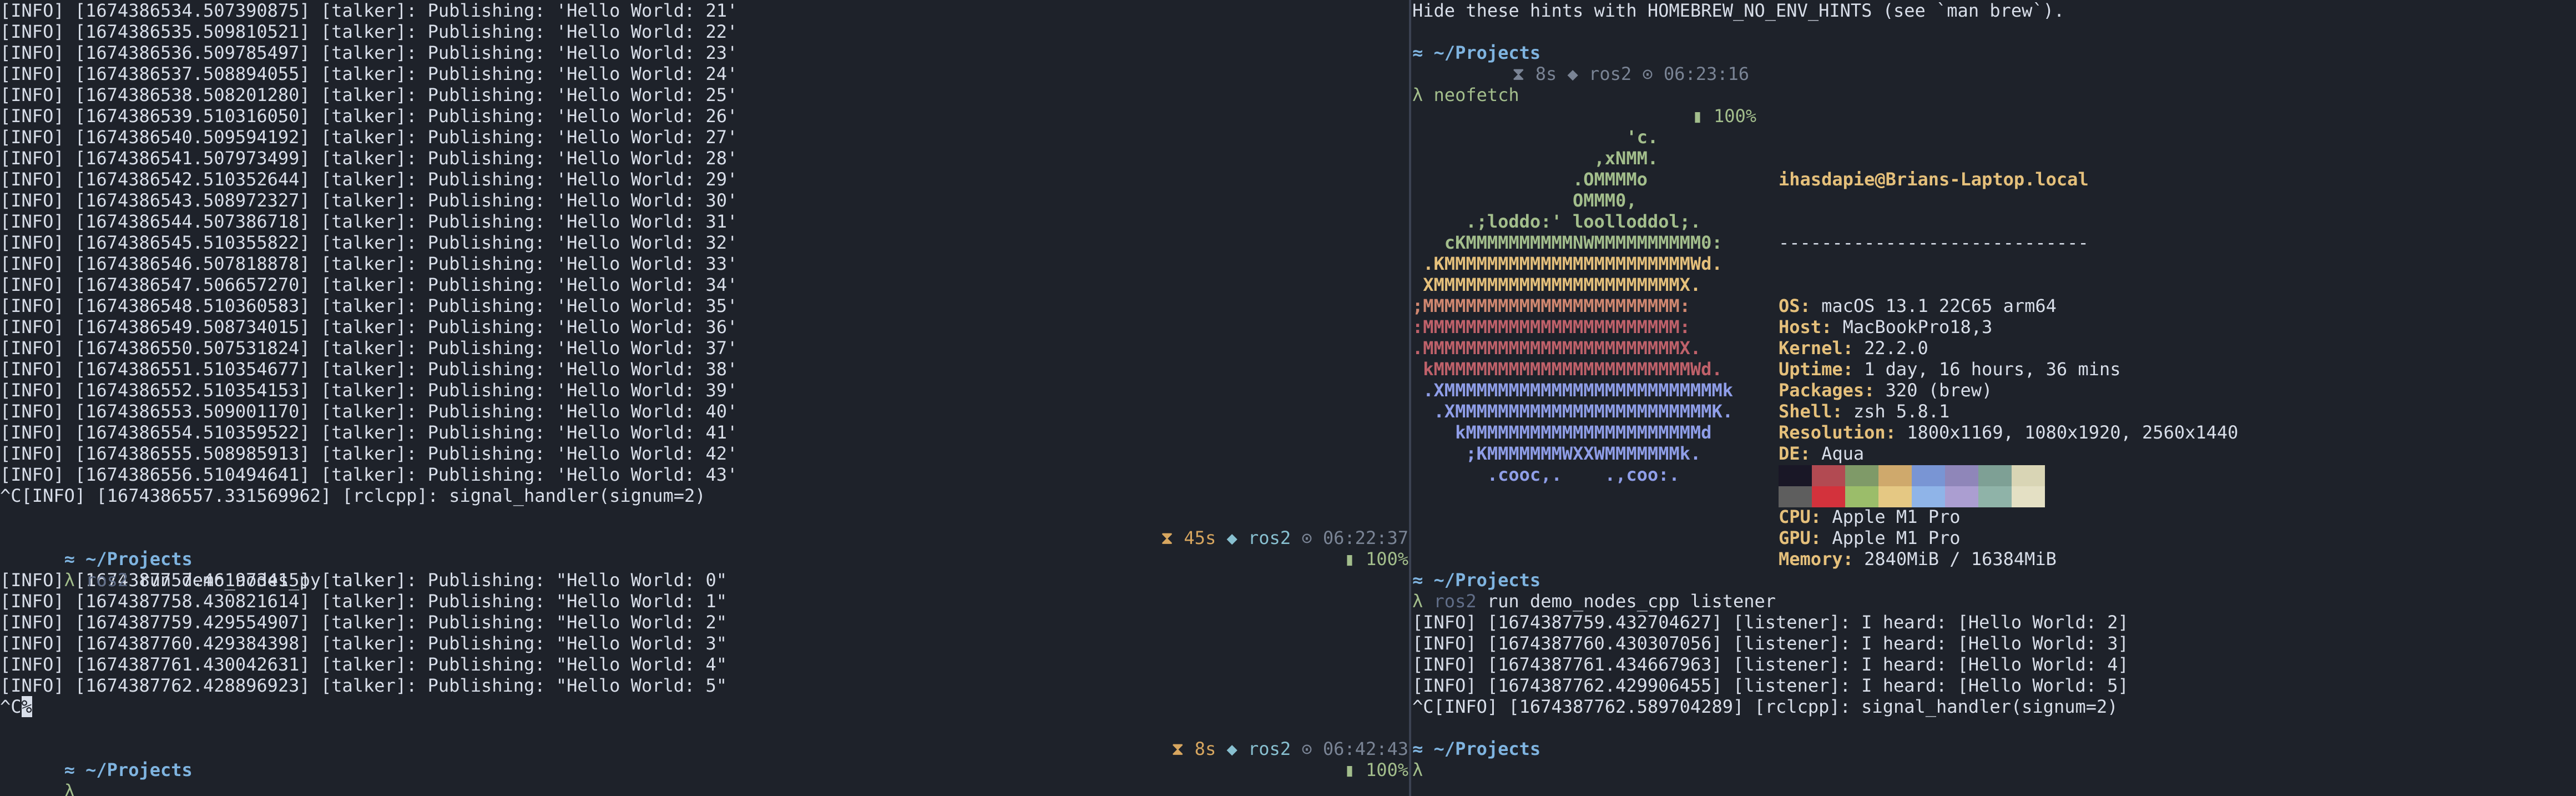  I want to click on info-row: CPU: Apple M1 Pro, so click(2008, 516).